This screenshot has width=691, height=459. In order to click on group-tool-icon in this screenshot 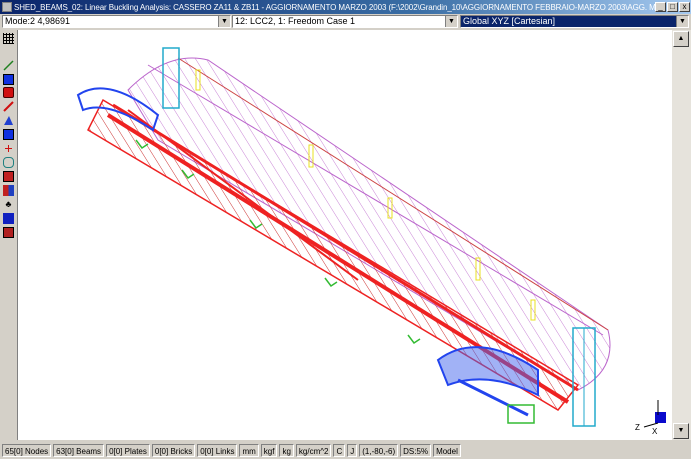, I will do `click(8, 176)`.